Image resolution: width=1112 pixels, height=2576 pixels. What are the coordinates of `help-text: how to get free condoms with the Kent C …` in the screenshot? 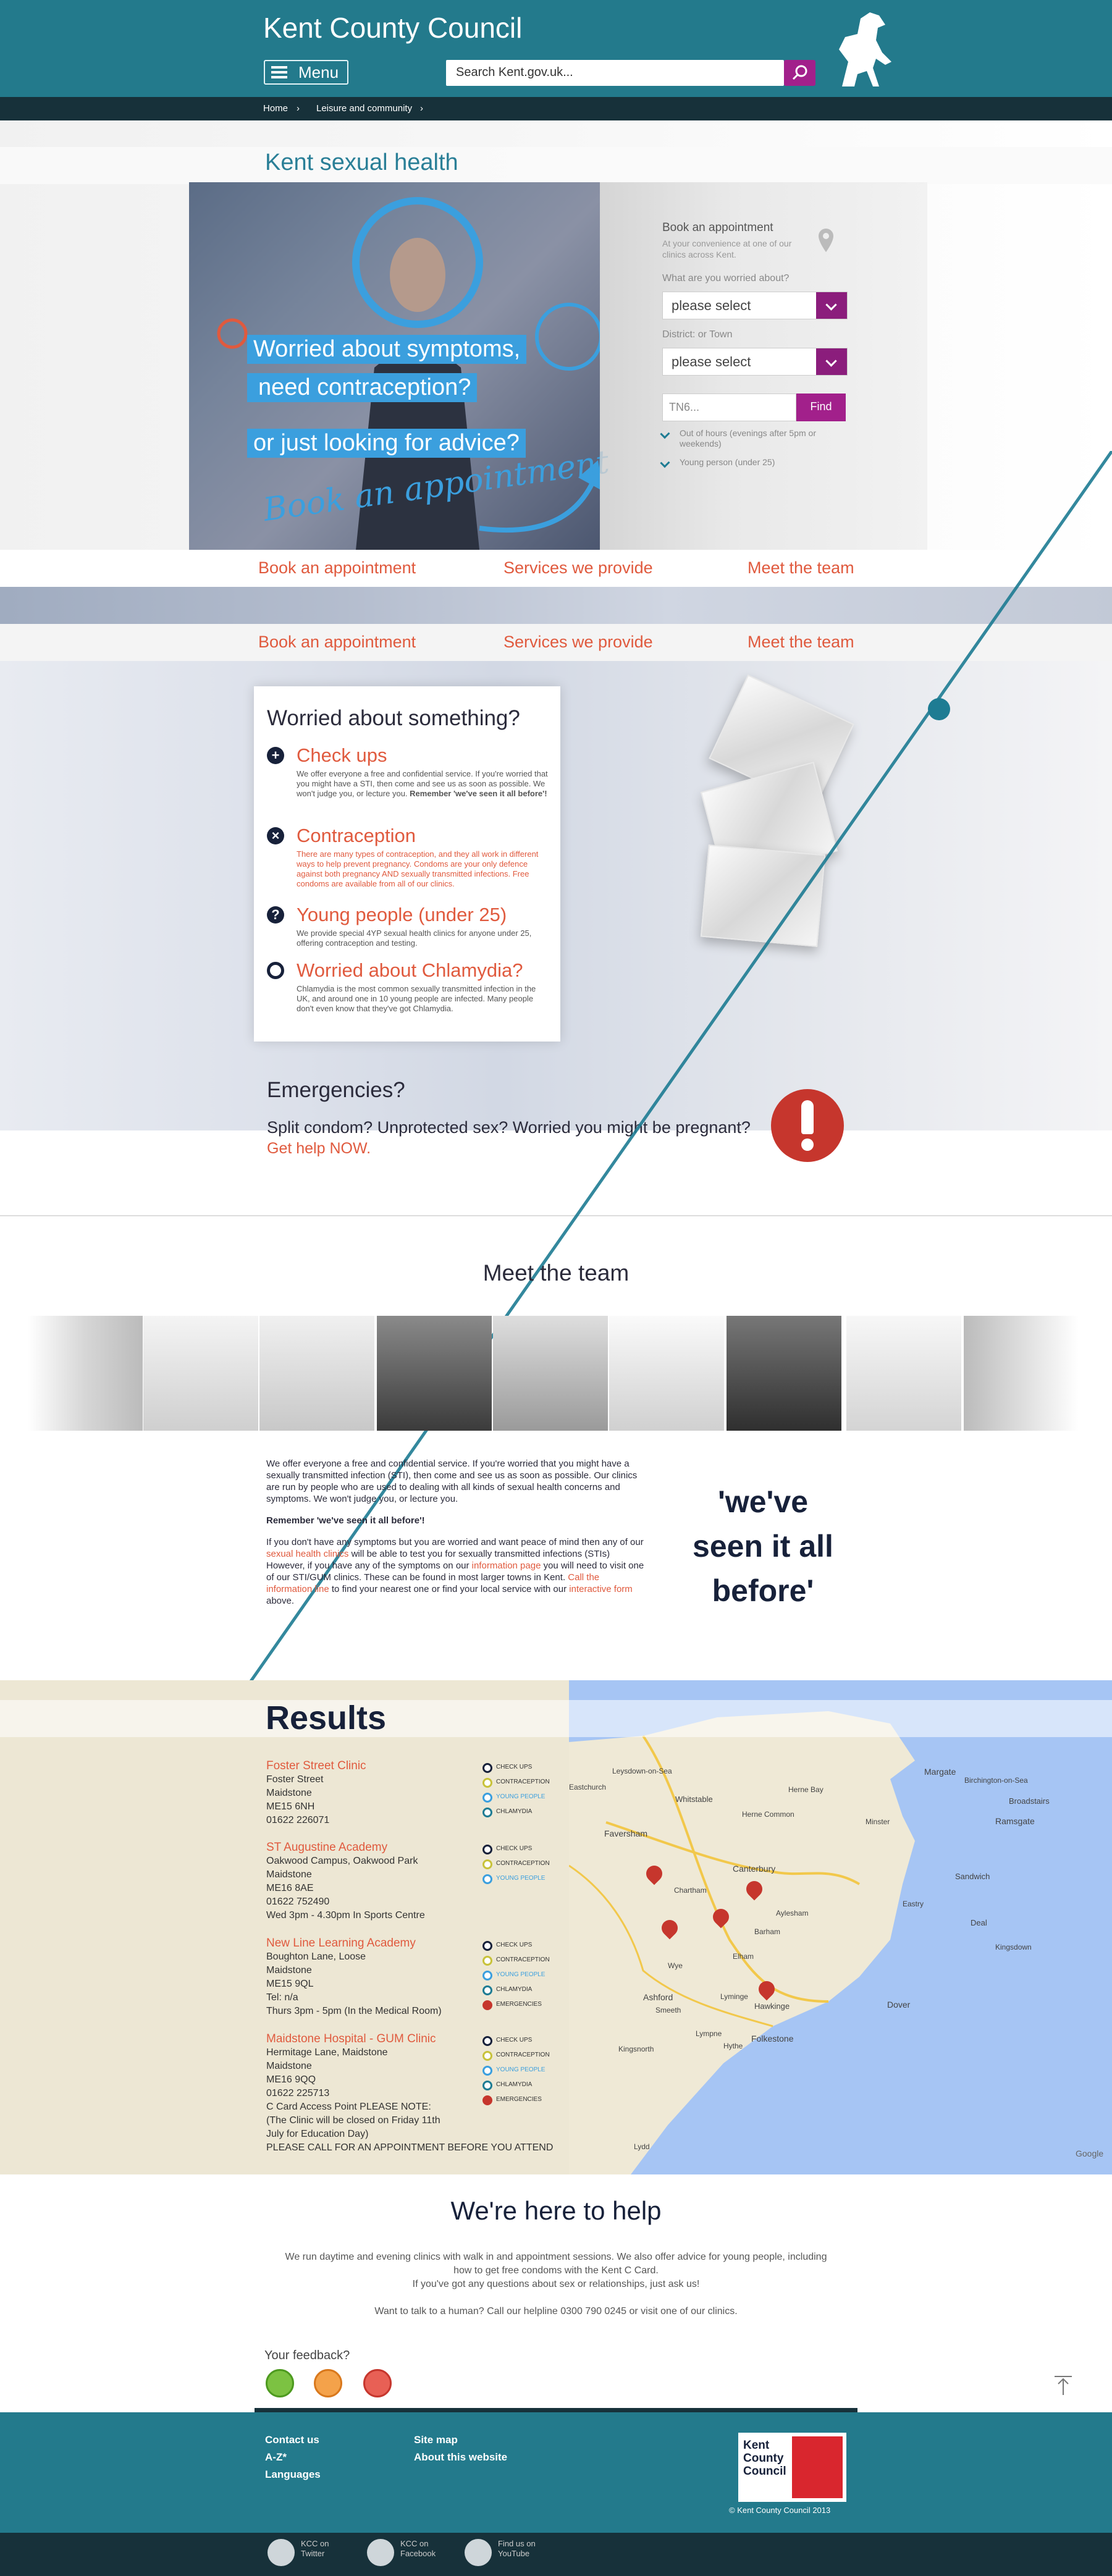 It's located at (556, 2270).